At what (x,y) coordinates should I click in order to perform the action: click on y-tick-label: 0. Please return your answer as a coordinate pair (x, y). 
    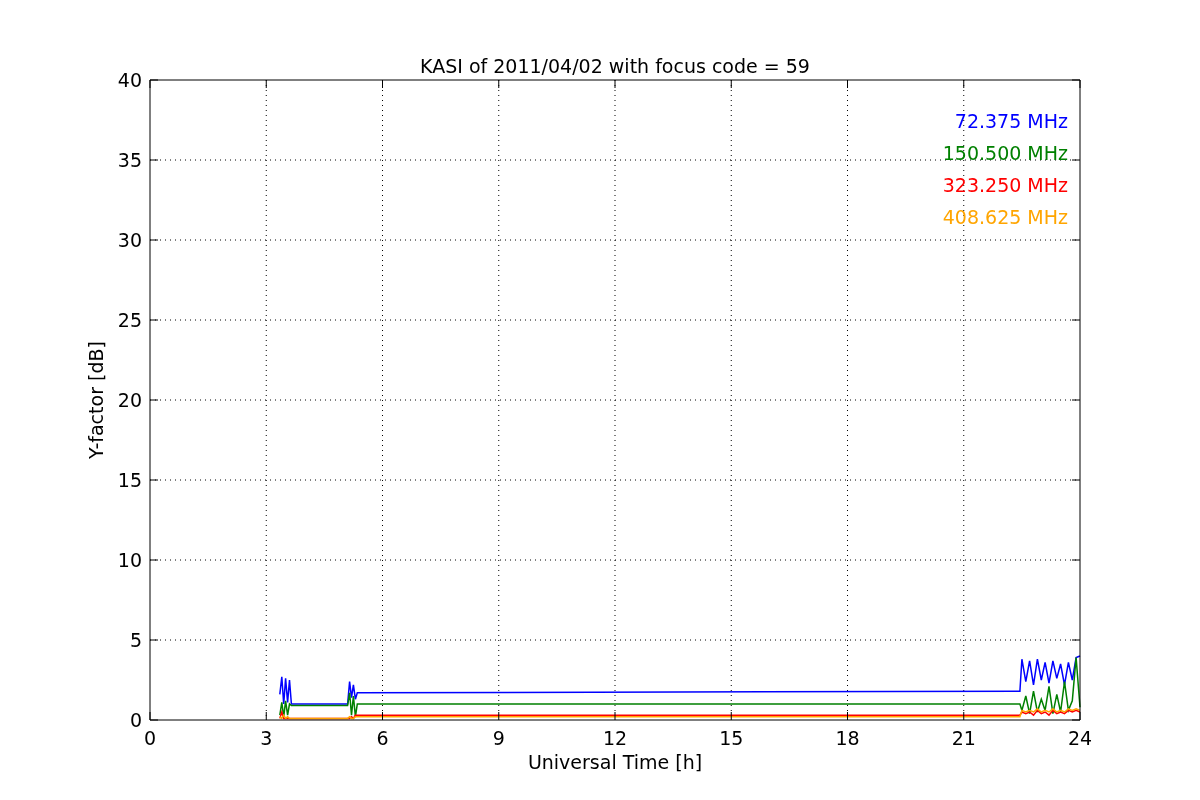
    Looking at the image, I should click on (135, 720).